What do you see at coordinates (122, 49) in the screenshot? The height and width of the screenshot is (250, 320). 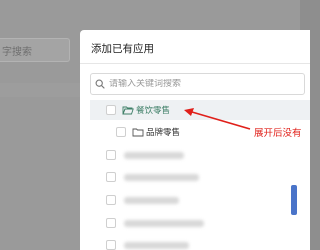 I see `dialog-title: 添加已有应用` at bounding box center [122, 49].